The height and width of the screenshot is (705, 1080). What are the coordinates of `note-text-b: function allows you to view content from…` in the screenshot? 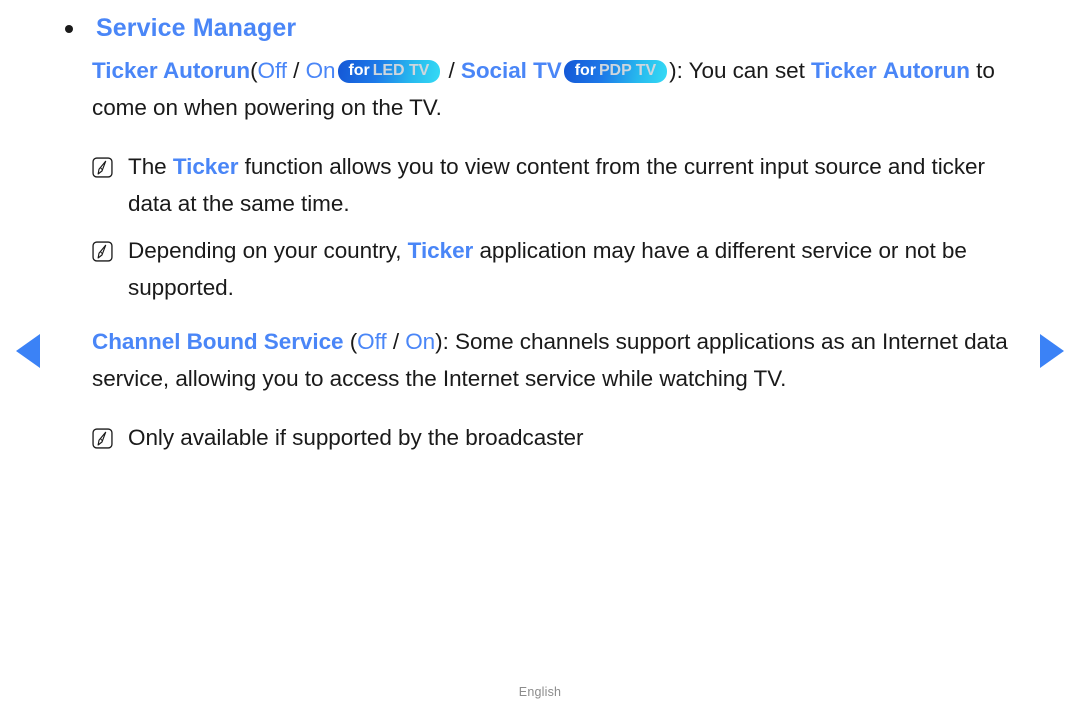 It's located at (556, 185).